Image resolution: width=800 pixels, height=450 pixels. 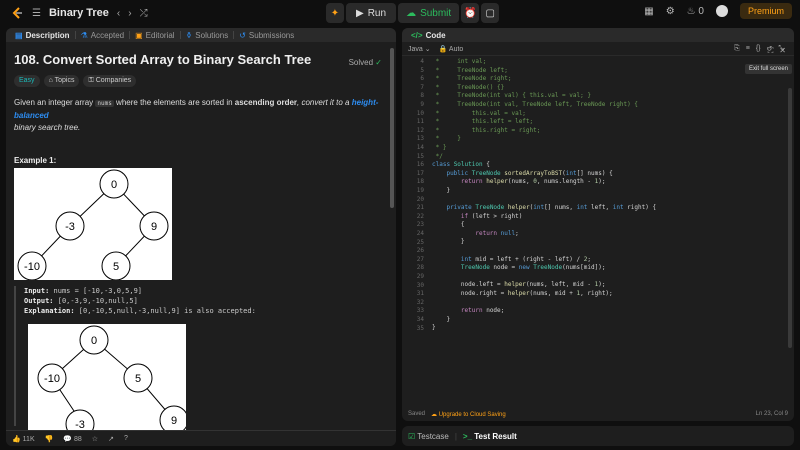 What do you see at coordinates (598, 49) in the screenshot?
I see `code-toolbar: Java ⌄ 🔒 Auto ⎘ ≡ {} ↺ ⤡` at bounding box center [598, 49].